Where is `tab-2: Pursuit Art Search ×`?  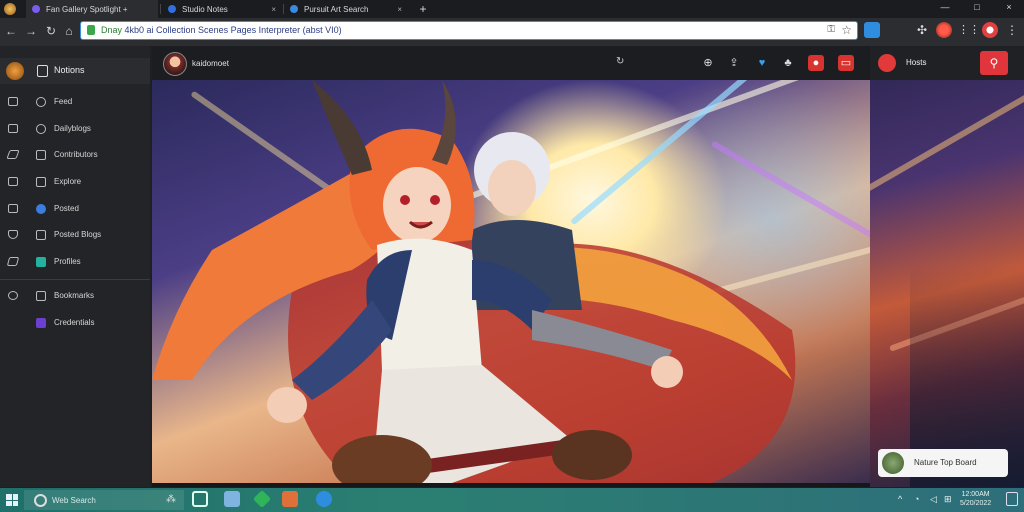 tab-2: Pursuit Art Search × is located at coordinates (346, 9).